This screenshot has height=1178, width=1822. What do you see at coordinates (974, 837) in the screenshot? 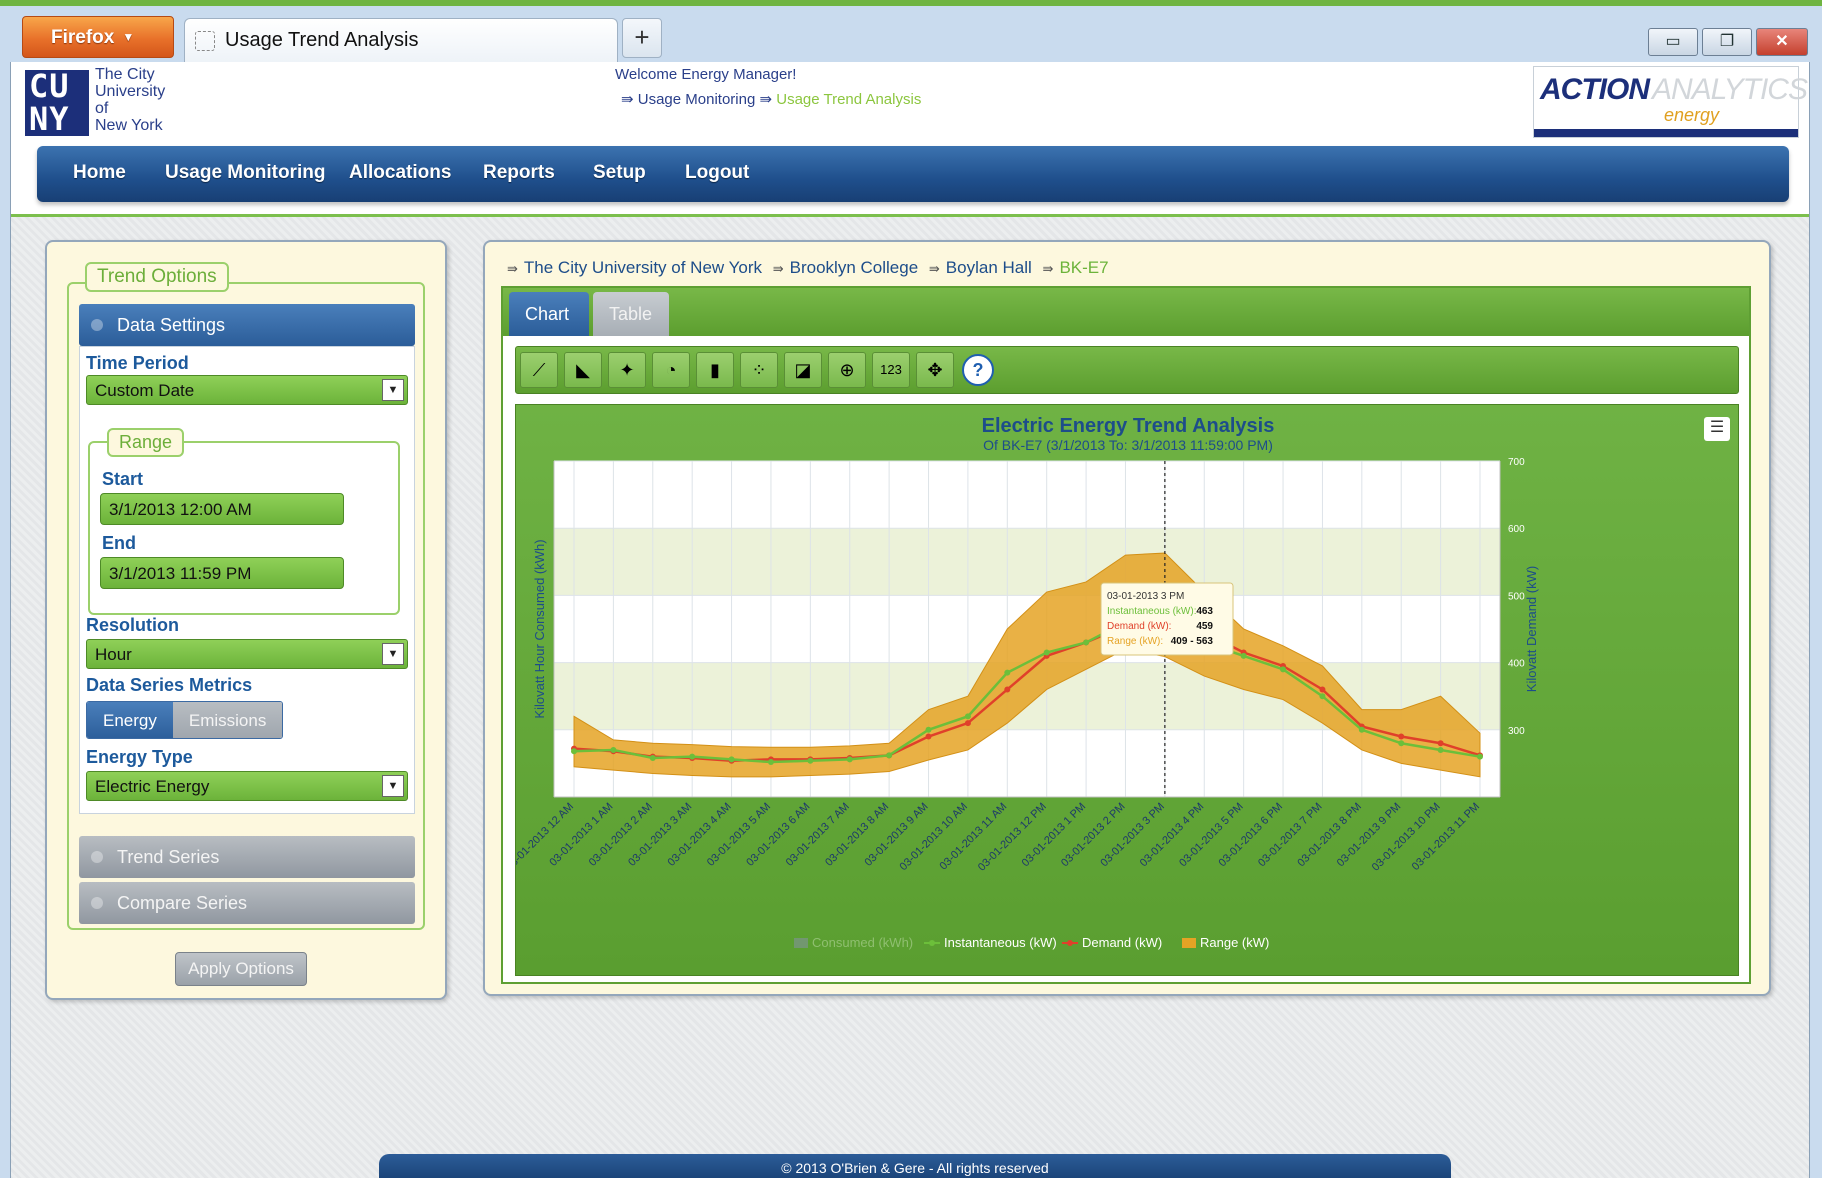
I see `x-tick-label: 03-01-2013 11 AM` at bounding box center [974, 837].